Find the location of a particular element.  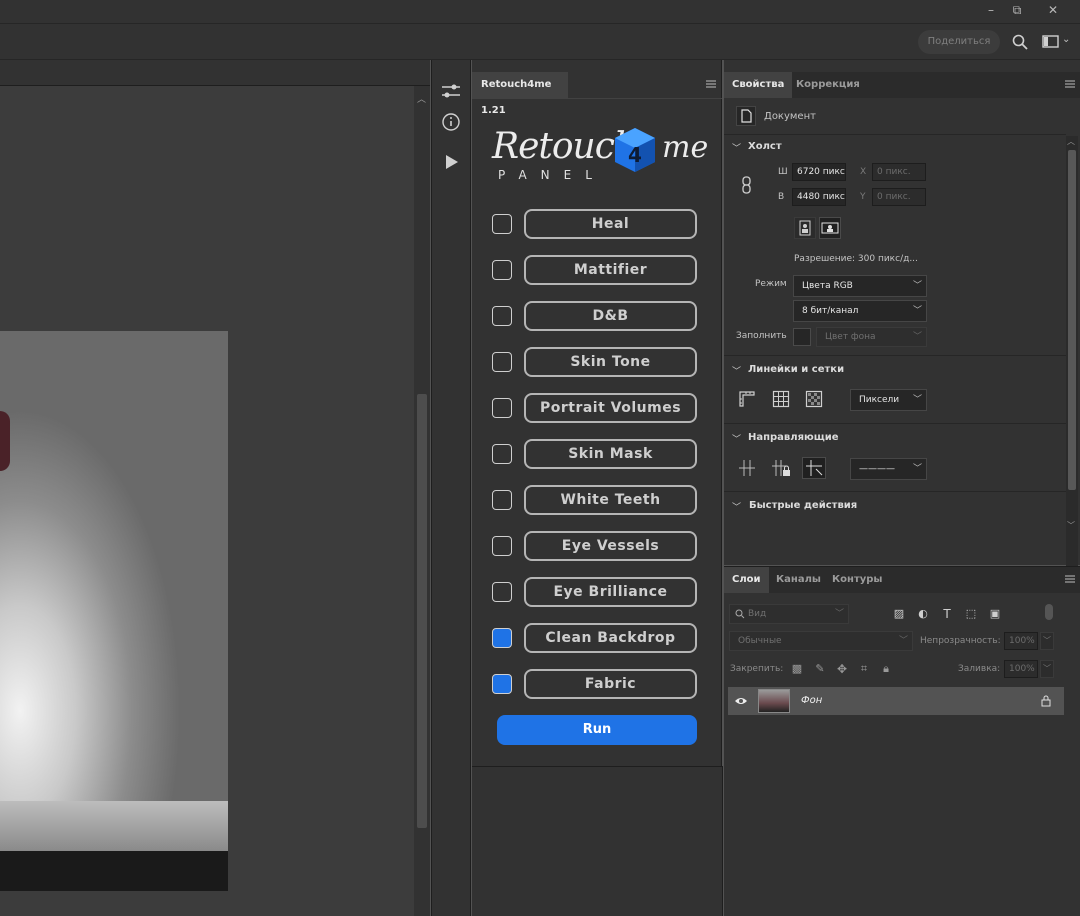

properties-scrollbar: ︿ ﹀ is located at coordinates (1072, 356).